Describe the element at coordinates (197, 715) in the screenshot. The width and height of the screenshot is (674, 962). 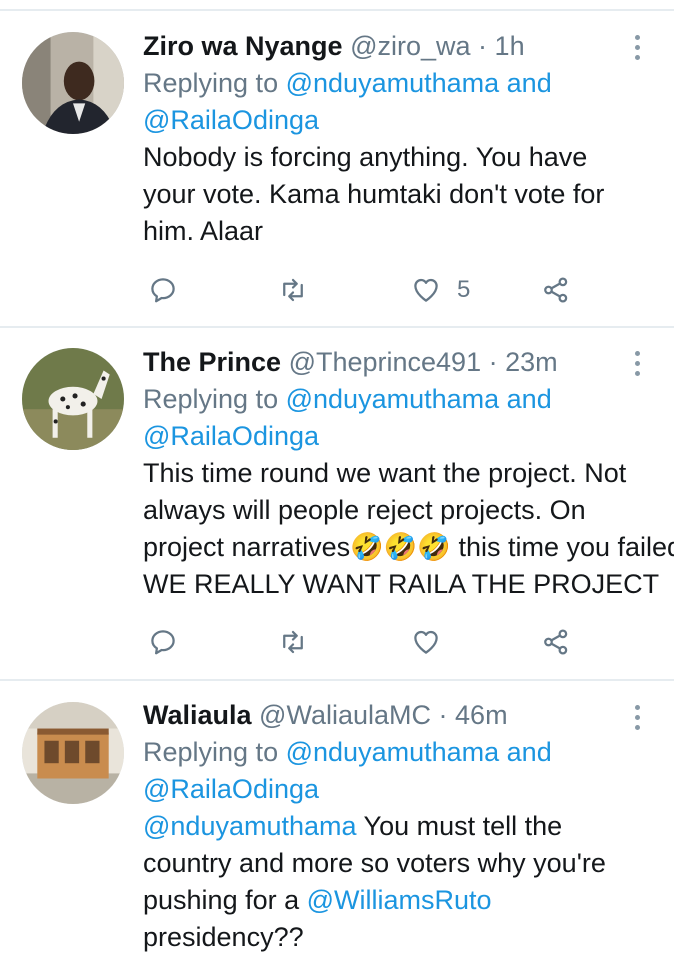
I see `display-name: Waliaula` at that location.